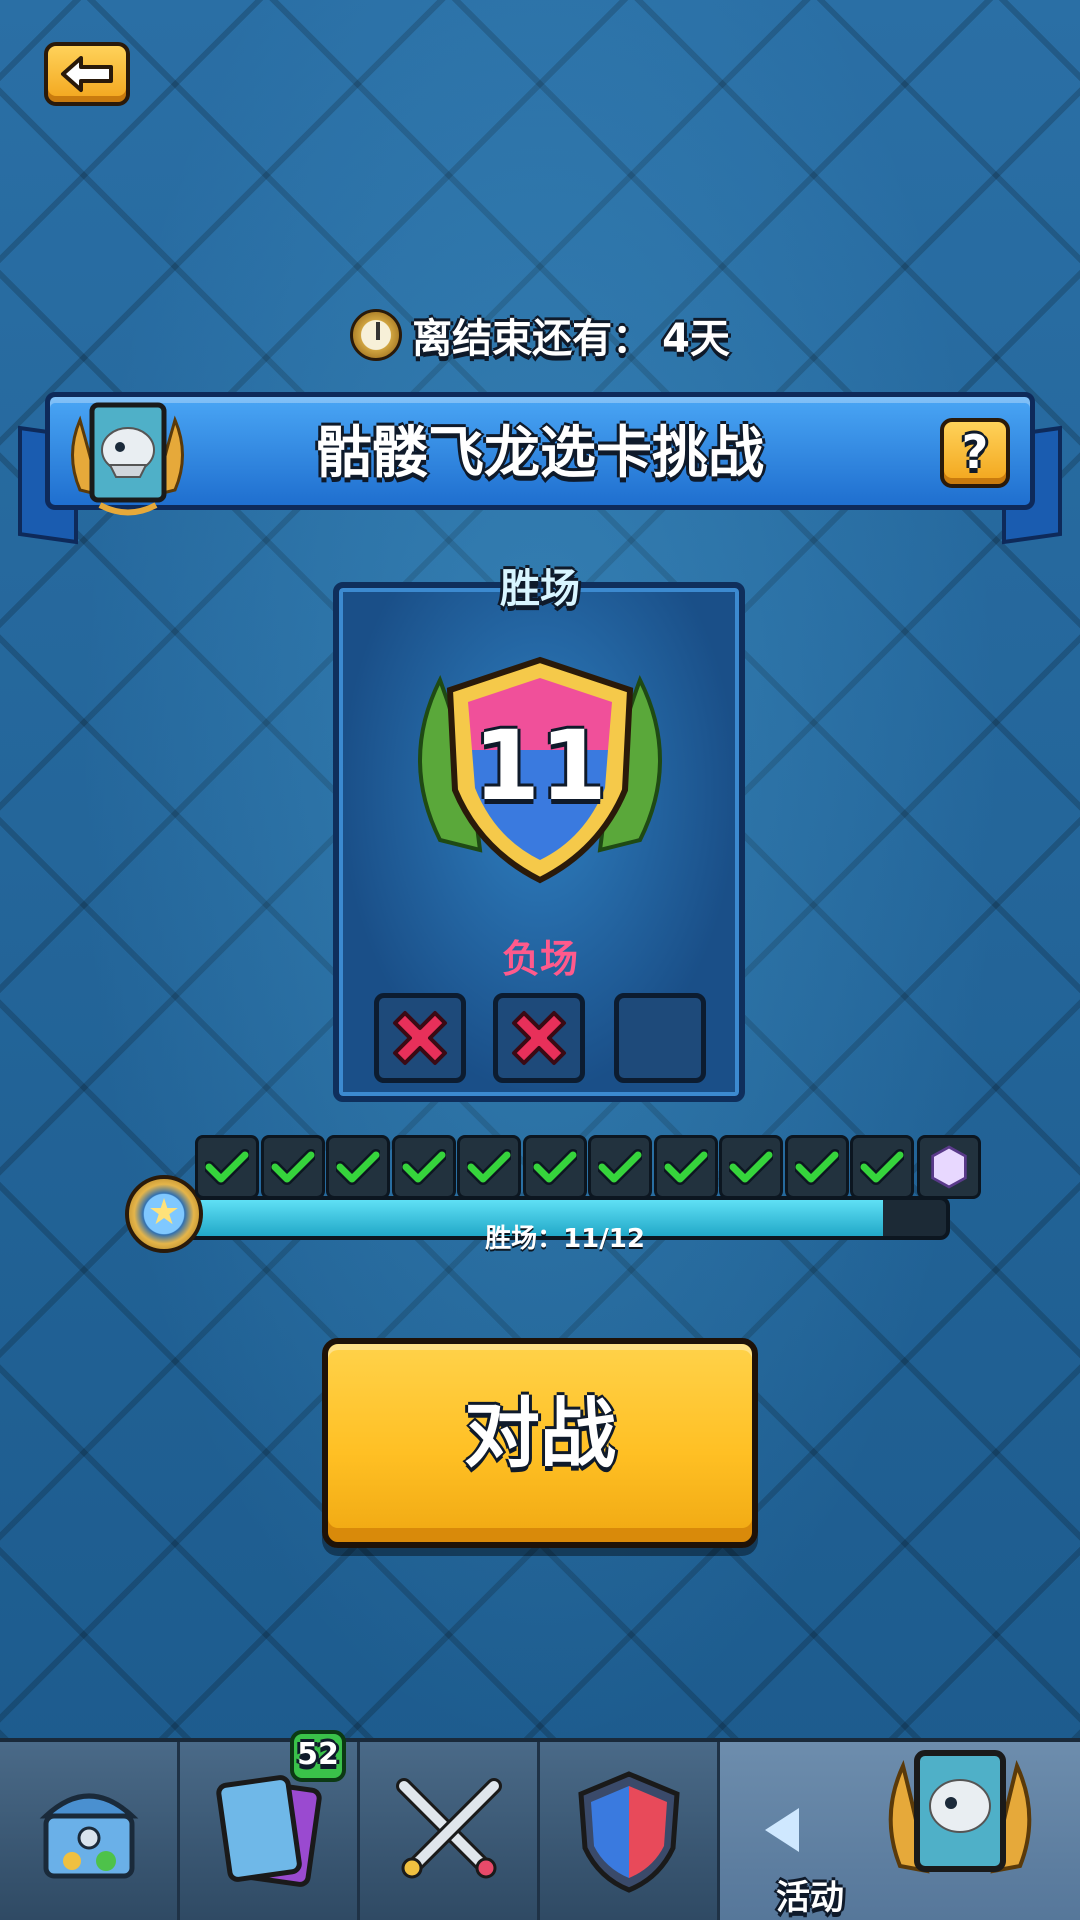 The height and width of the screenshot is (1920, 1080). I want to click on time-remaining-label: 离结束还有：, so click(532, 339).